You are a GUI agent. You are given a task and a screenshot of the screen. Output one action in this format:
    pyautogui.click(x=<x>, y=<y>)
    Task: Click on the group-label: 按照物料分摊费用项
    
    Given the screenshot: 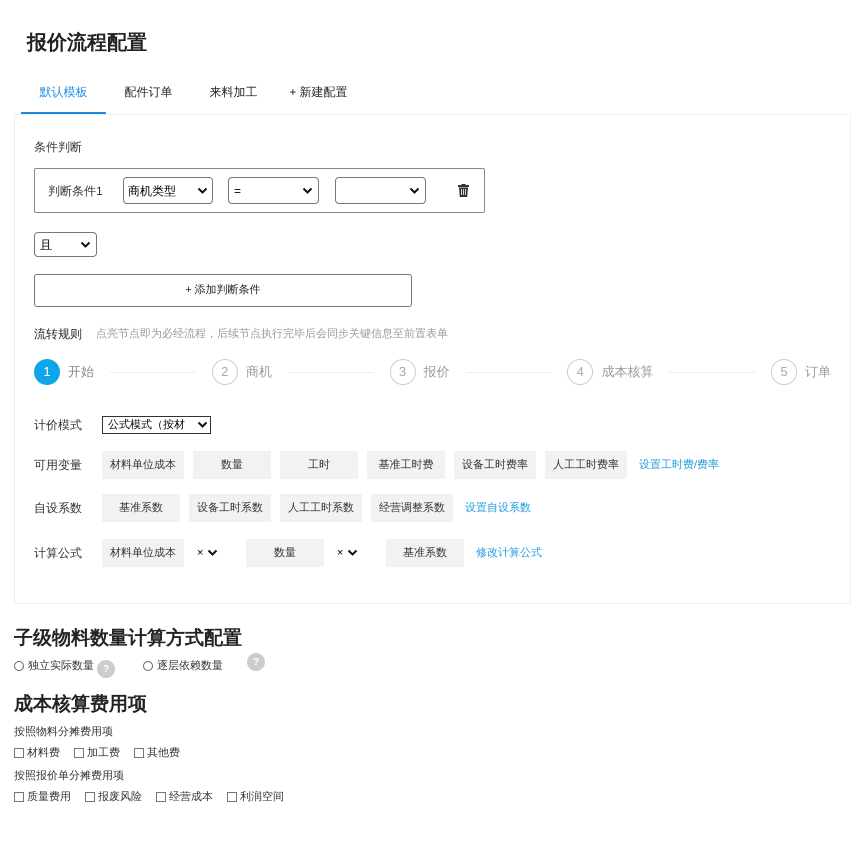 What is the action you would take?
    pyautogui.click(x=64, y=732)
    